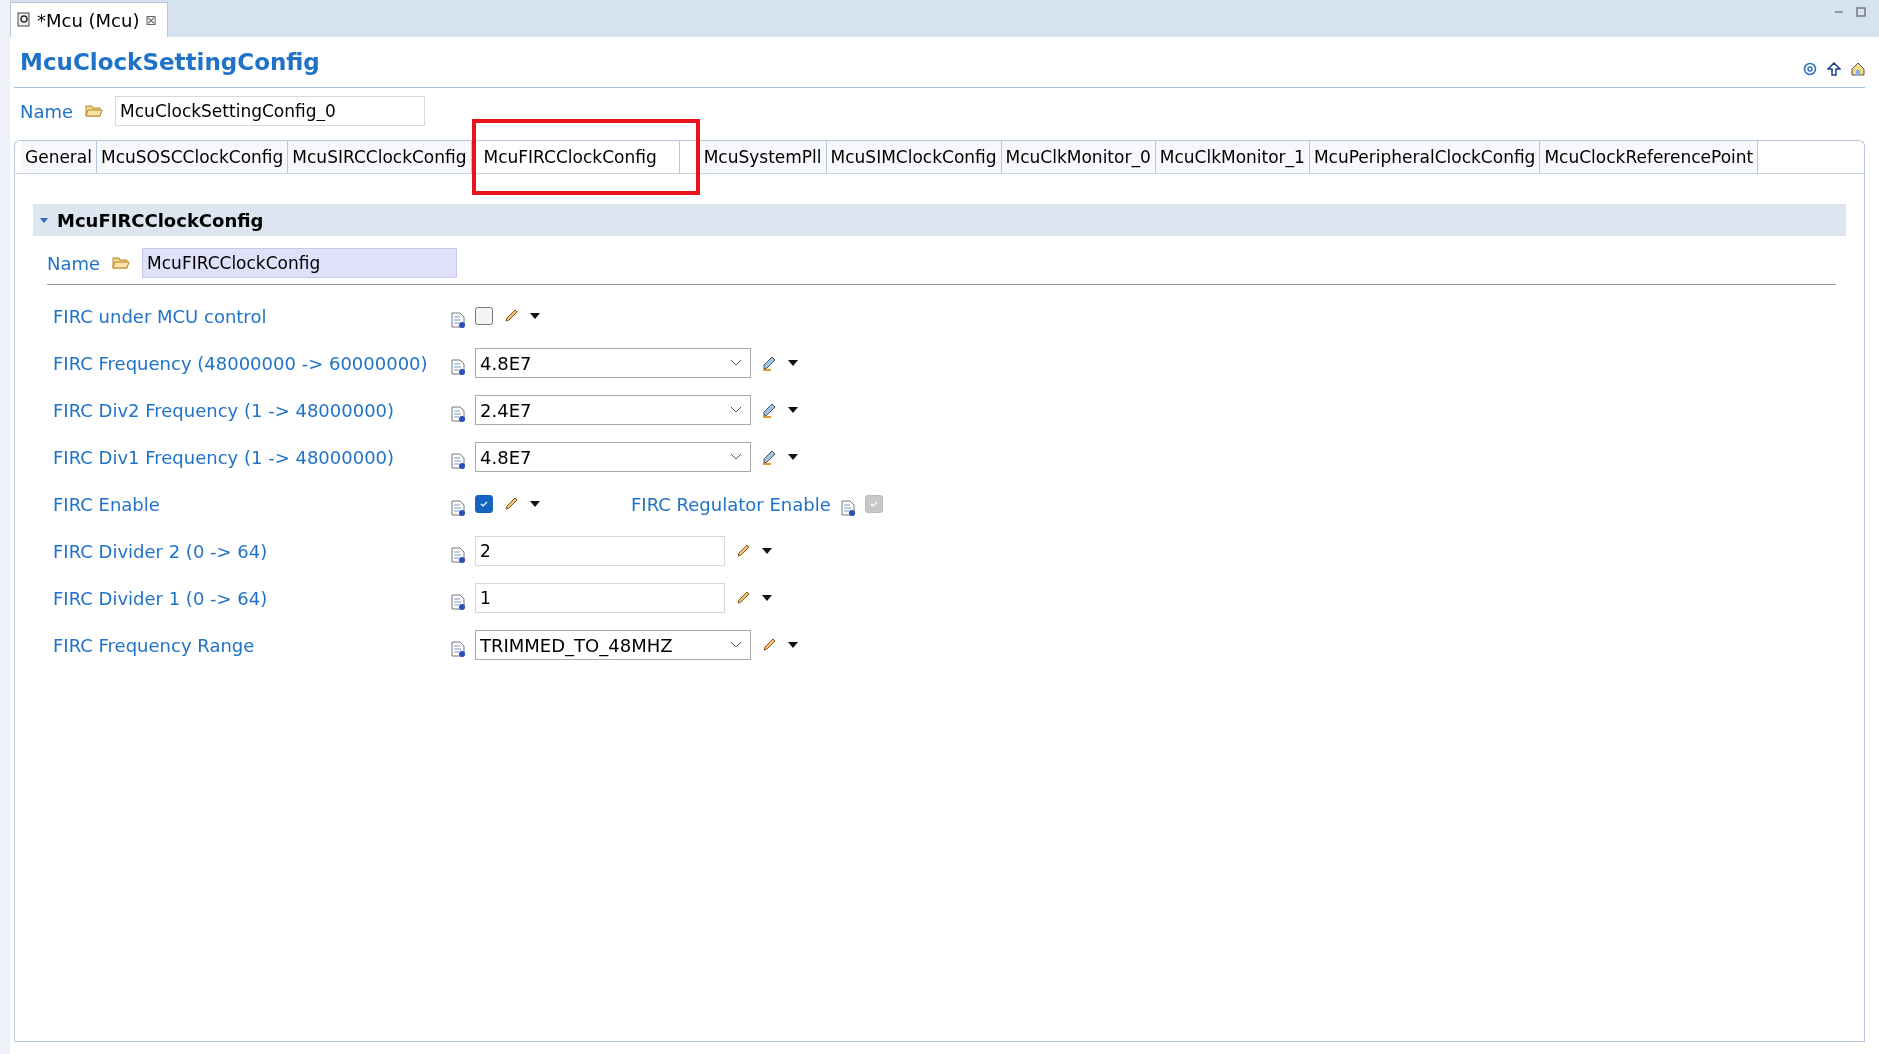  Describe the element at coordinates (193, 157) in the screenshot. I see `config-tab: McuSOSCClockConfig` at that location.